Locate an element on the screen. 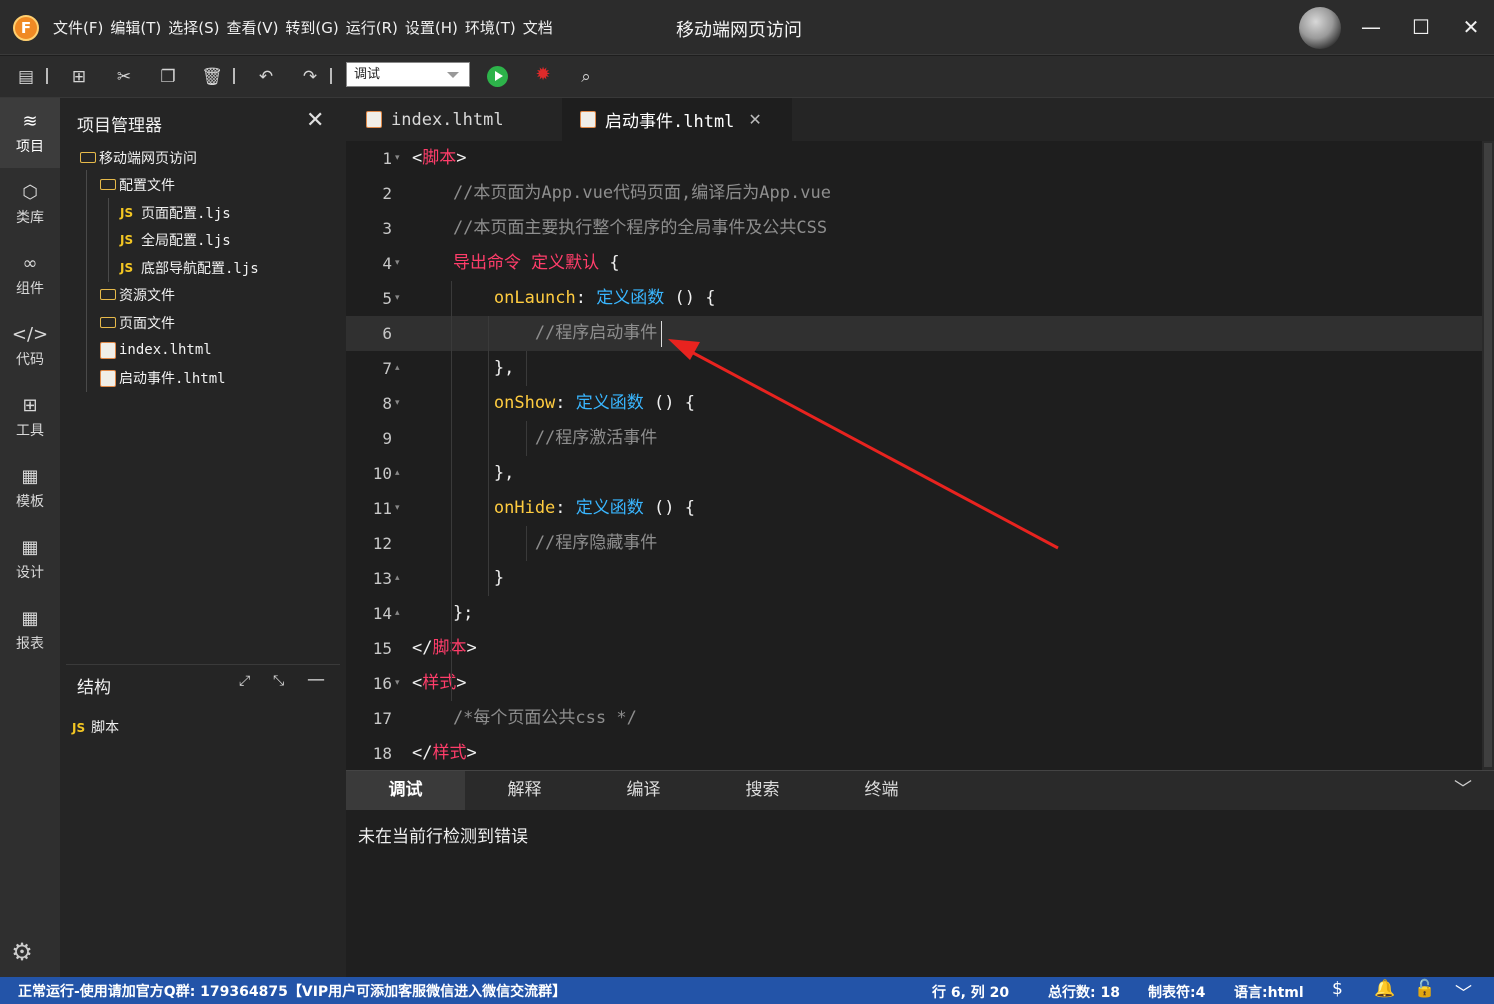 Image resolution: width=1494 pixels, height=1004 pixels. code-line: 5 ▾ onLaunch: 定义函数 () { is located at coordinates (914, 298).